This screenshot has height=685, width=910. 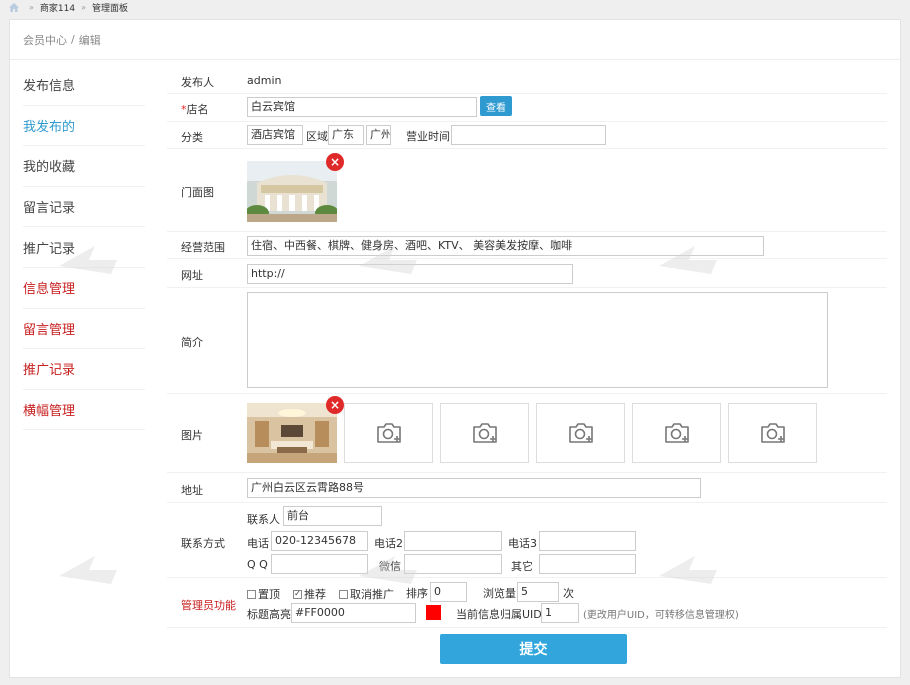 I want to click on recommend-checkbox: ✓ 推荐, so click(x=309, y=594).